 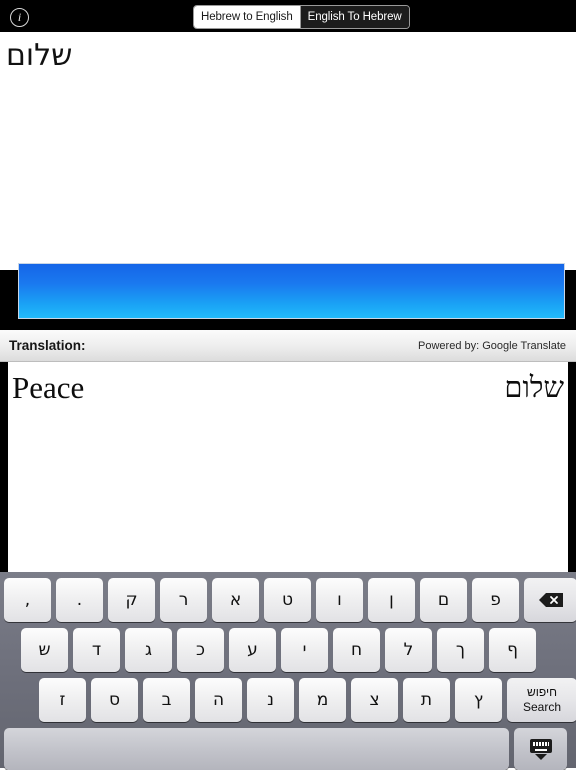 What do you see at coordinates (96, 650) in the screenshot?
I see `key-dalet: ד` at bounding box center [96, 650].